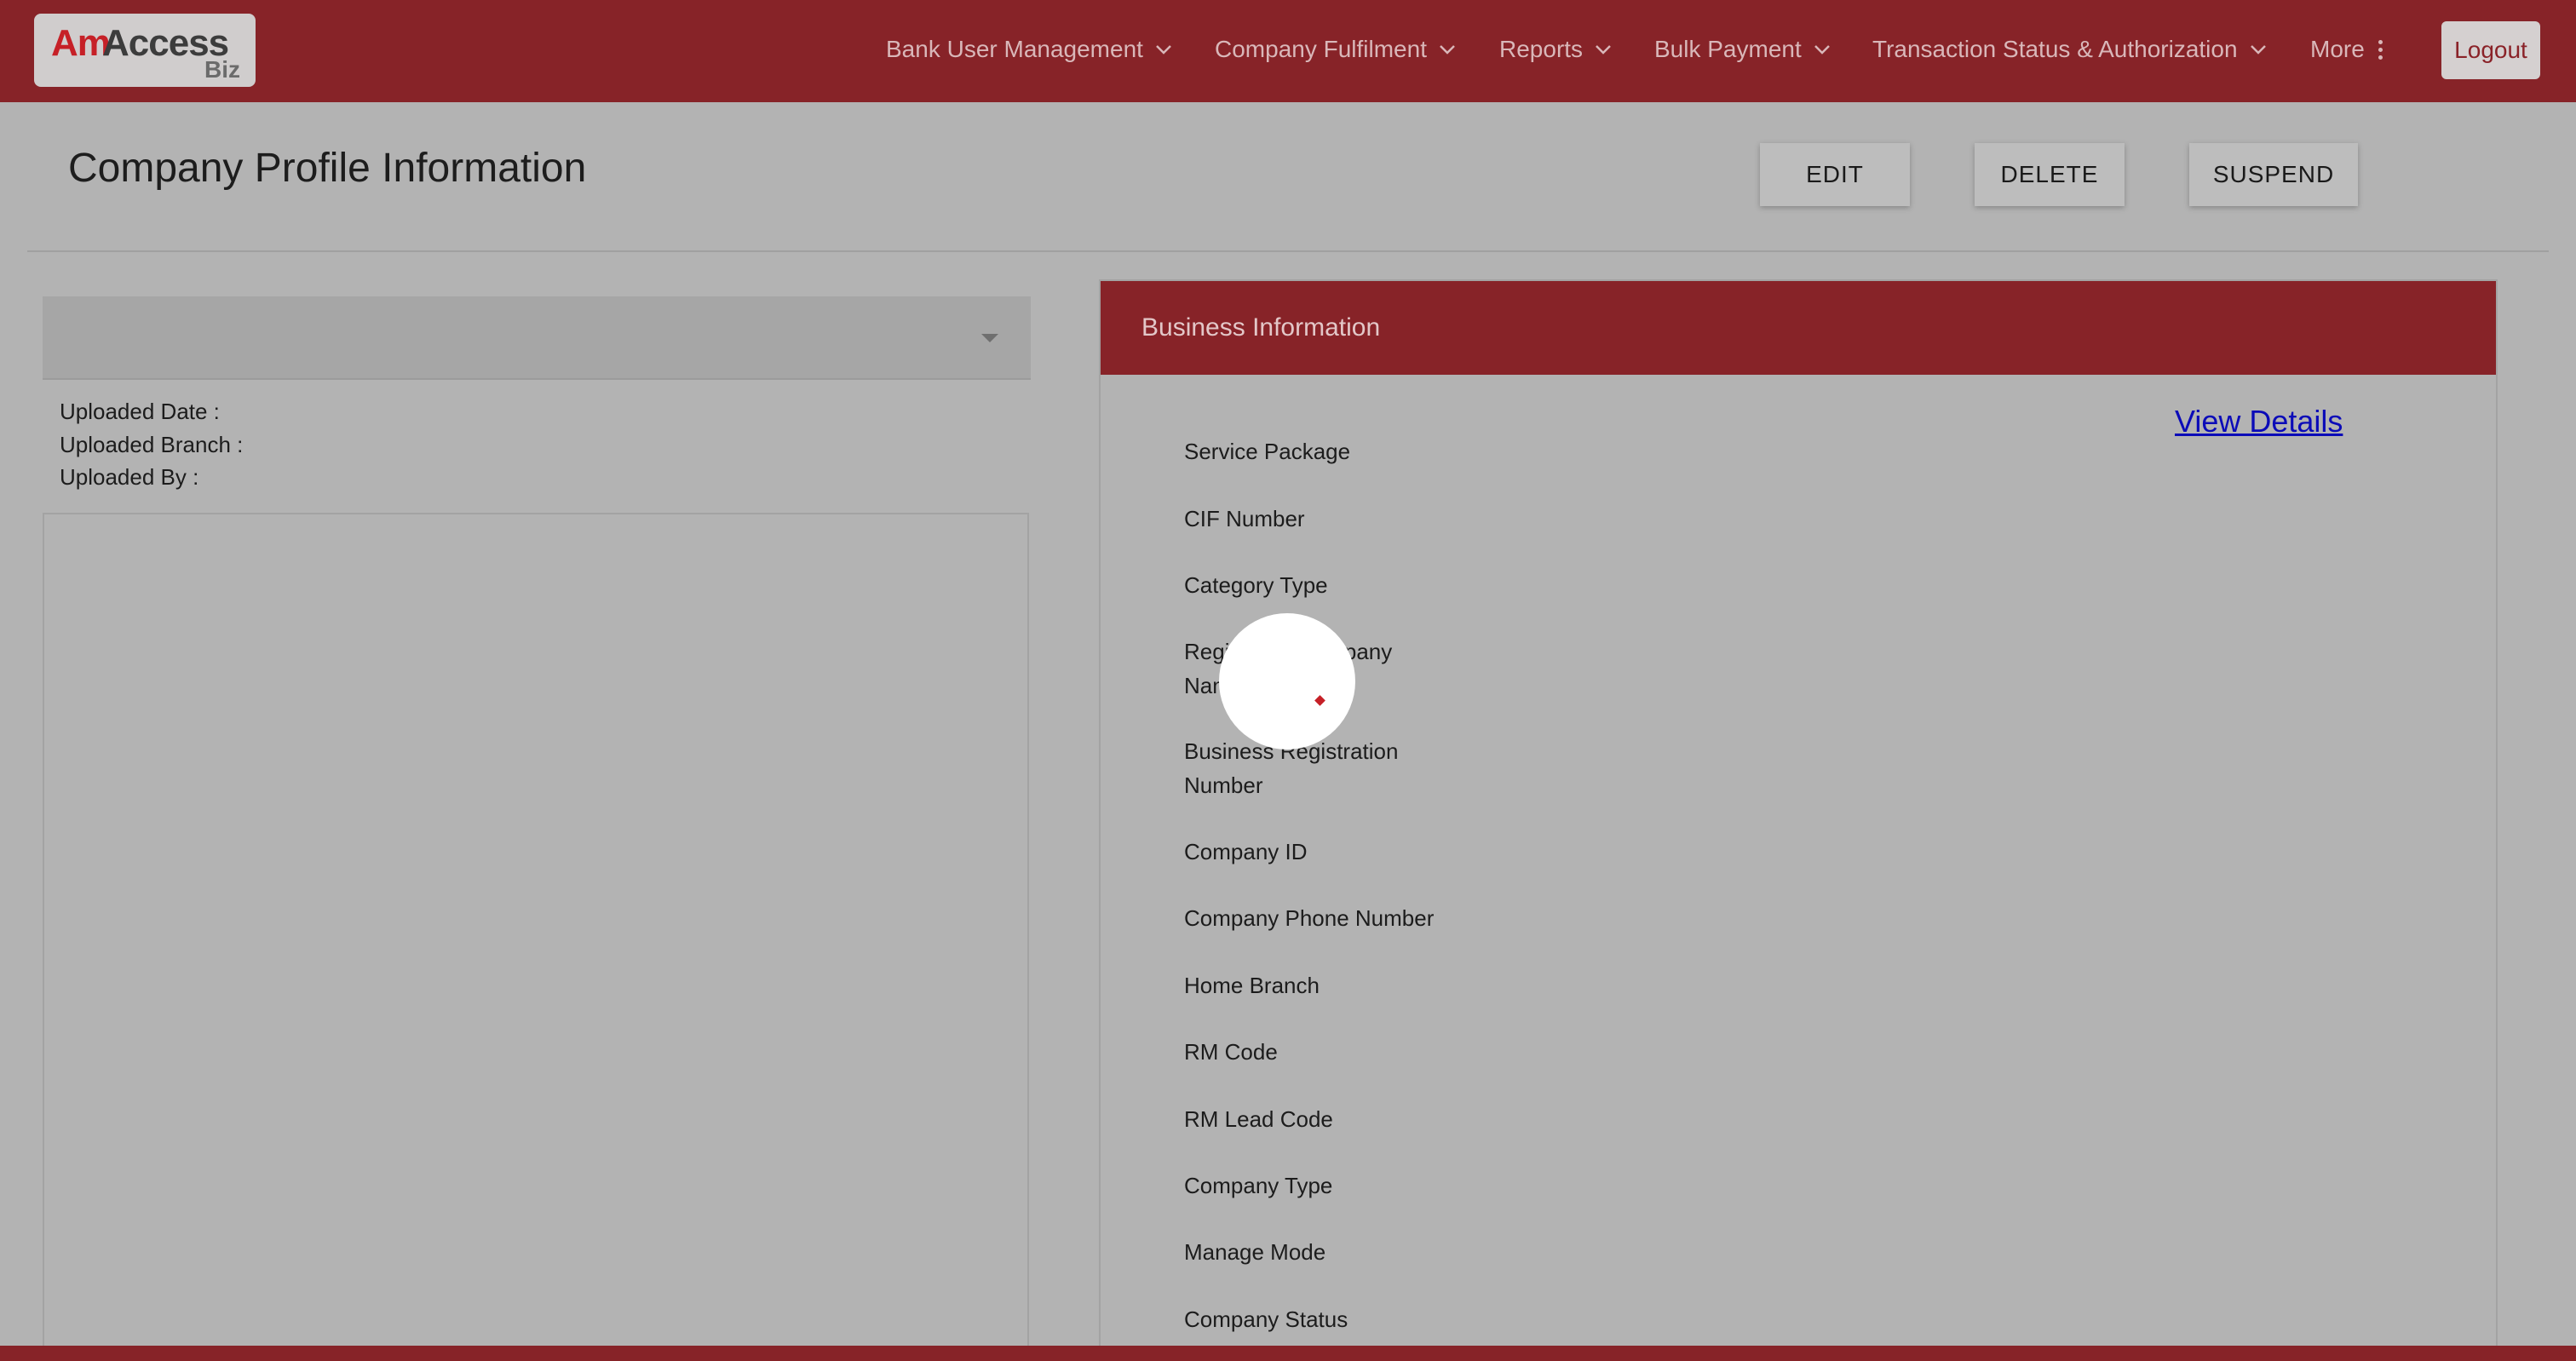  What do you see at coordinates (1261, 327) in the screenshot?
I see `business-information-title: Business Information` at bounding box center [1261, 327].